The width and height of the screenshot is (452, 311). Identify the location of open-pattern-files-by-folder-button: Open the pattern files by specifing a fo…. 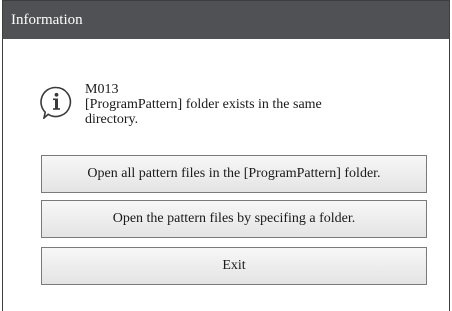
(234, 219).